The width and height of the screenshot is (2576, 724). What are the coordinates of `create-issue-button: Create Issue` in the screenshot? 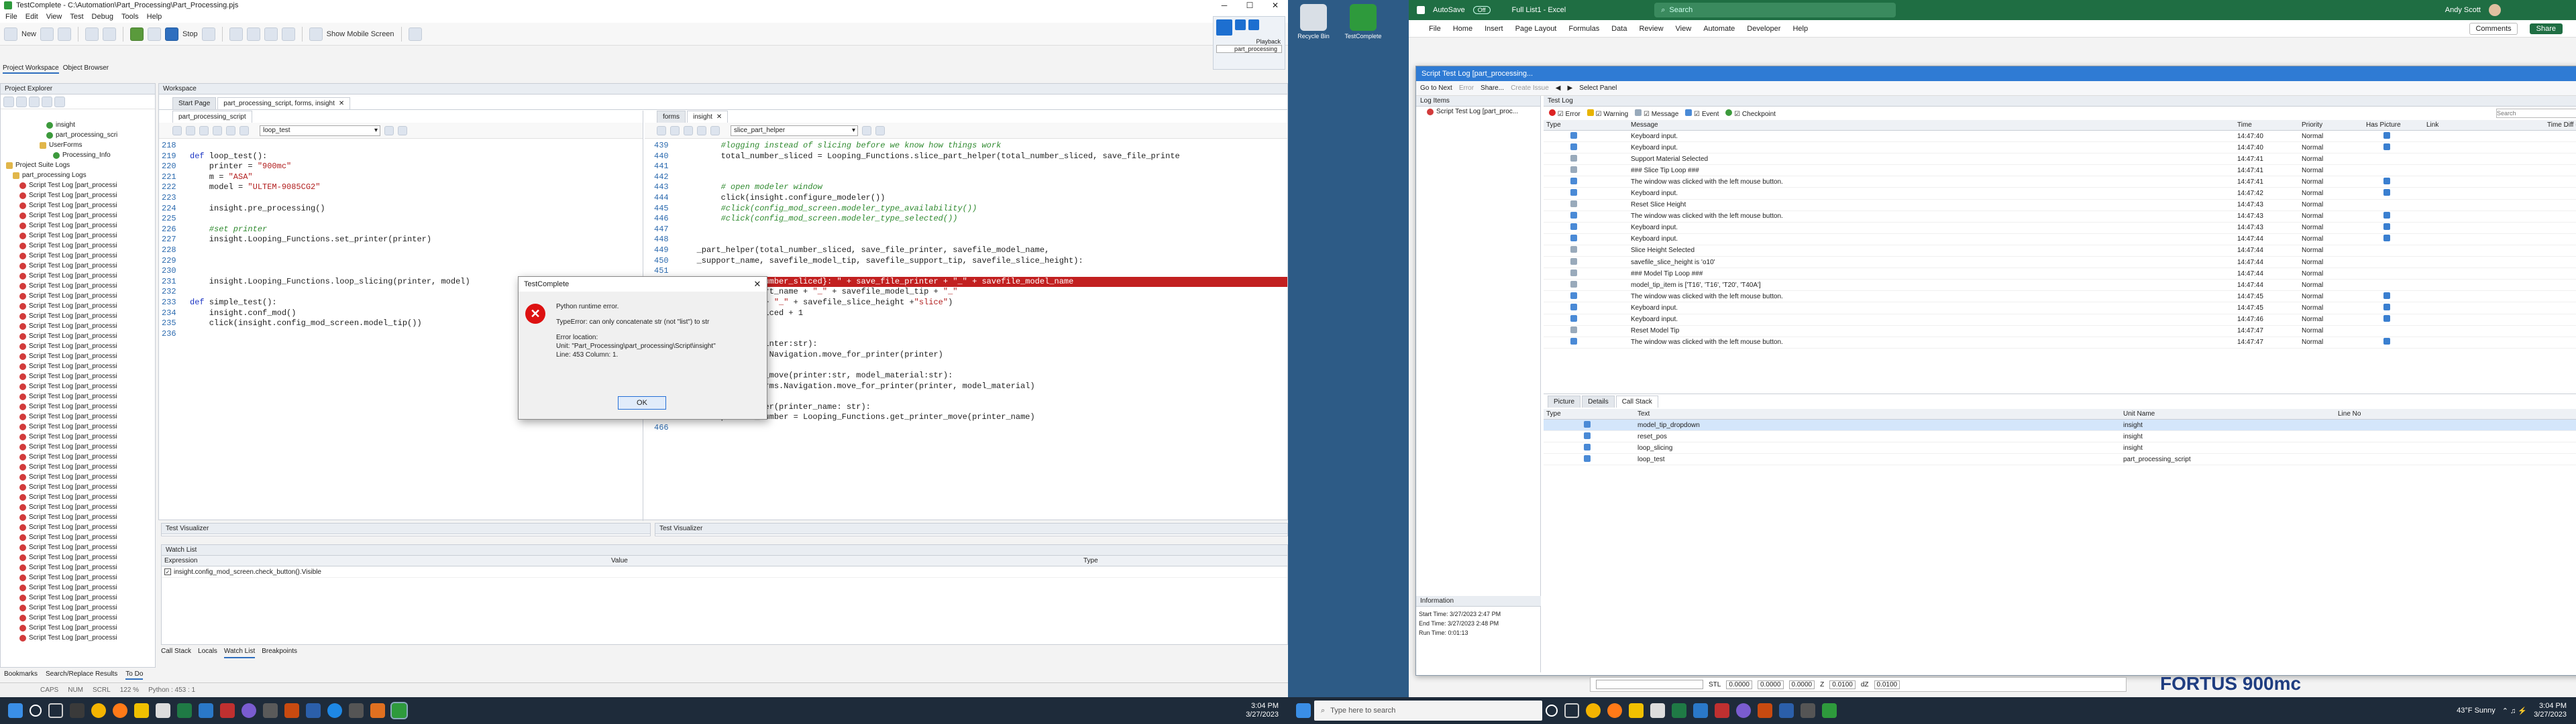 It's located at (1530, 88).